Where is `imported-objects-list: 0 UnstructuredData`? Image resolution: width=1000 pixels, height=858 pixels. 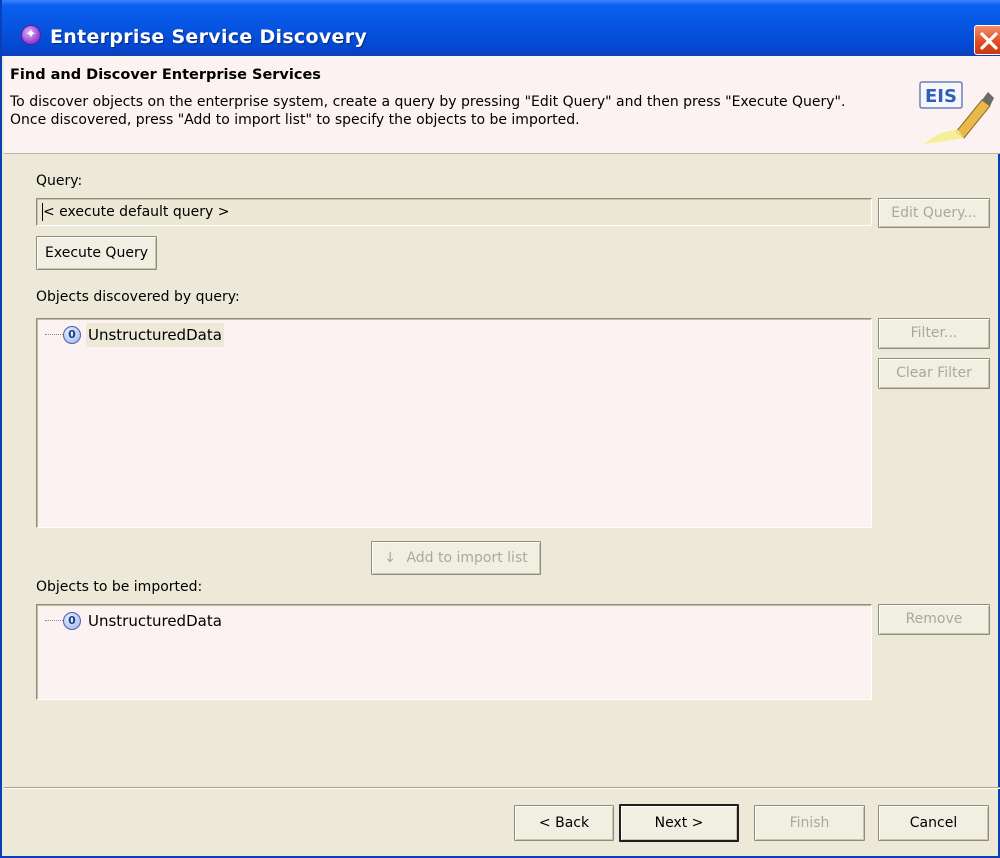
imported-objects-list: 0 UnstructuredData is located at coordinates (454, 652).